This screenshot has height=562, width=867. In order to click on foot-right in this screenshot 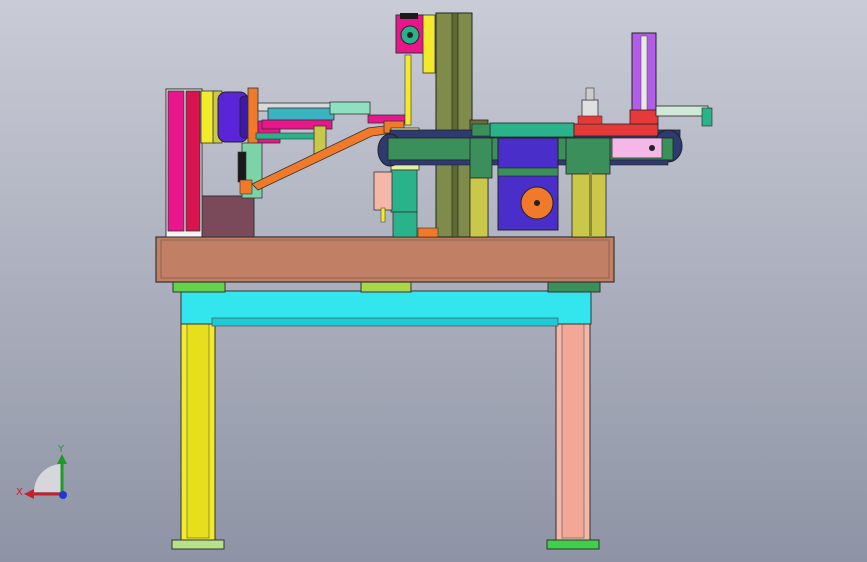, I will do `click(573, 544)`.